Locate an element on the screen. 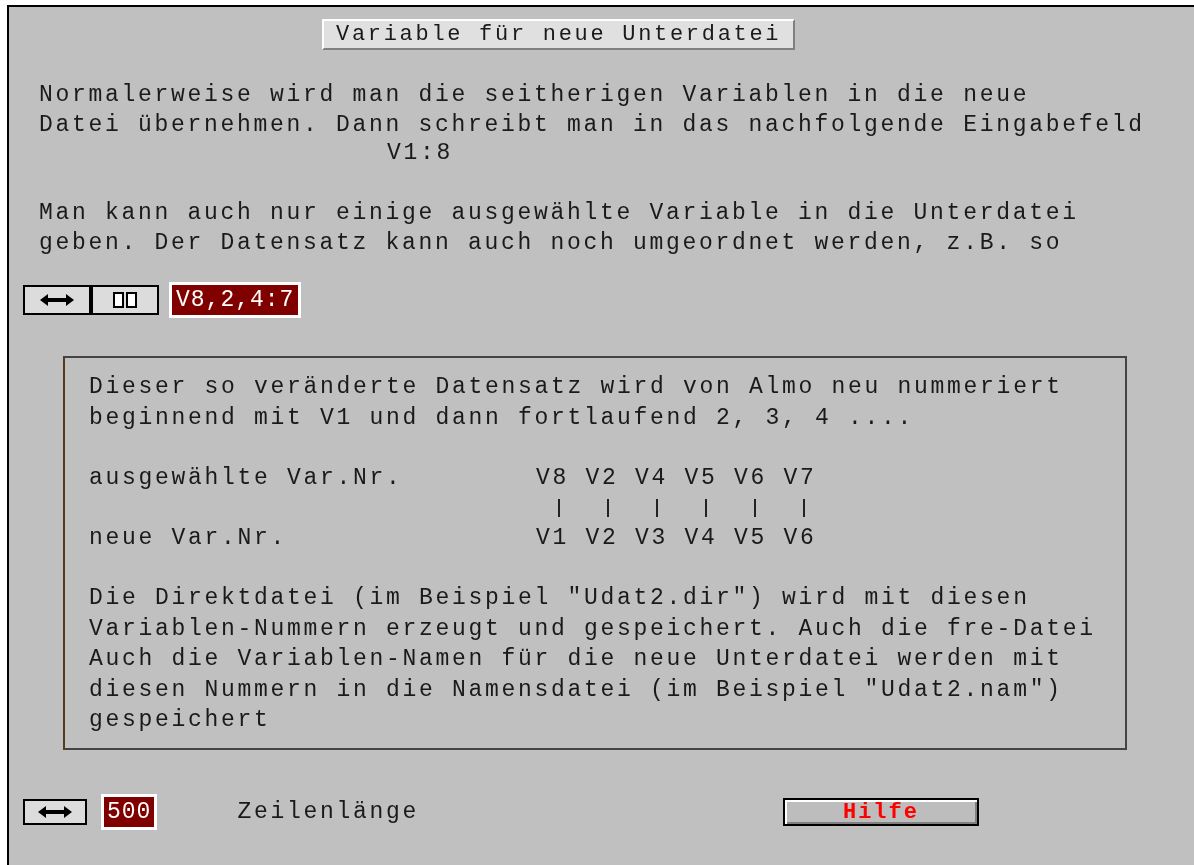 The height and width of the screenshot is (865, 1194). variable-list: V8 V2 V4 V5 V6 V7 is located at coordinates (818, 478).